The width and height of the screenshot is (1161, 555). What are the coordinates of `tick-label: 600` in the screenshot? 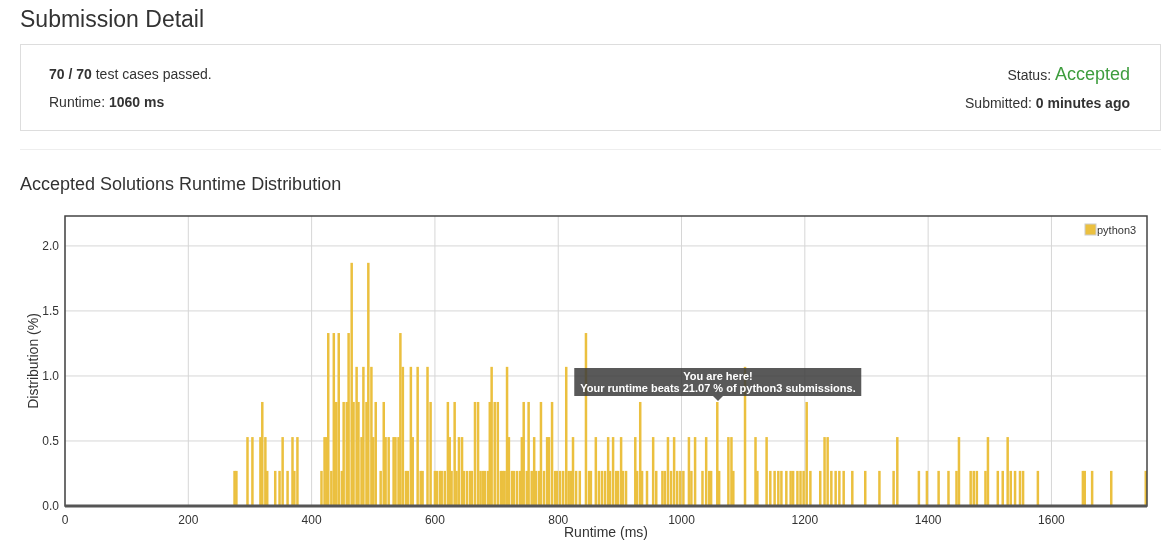 It's located at (434, 520).